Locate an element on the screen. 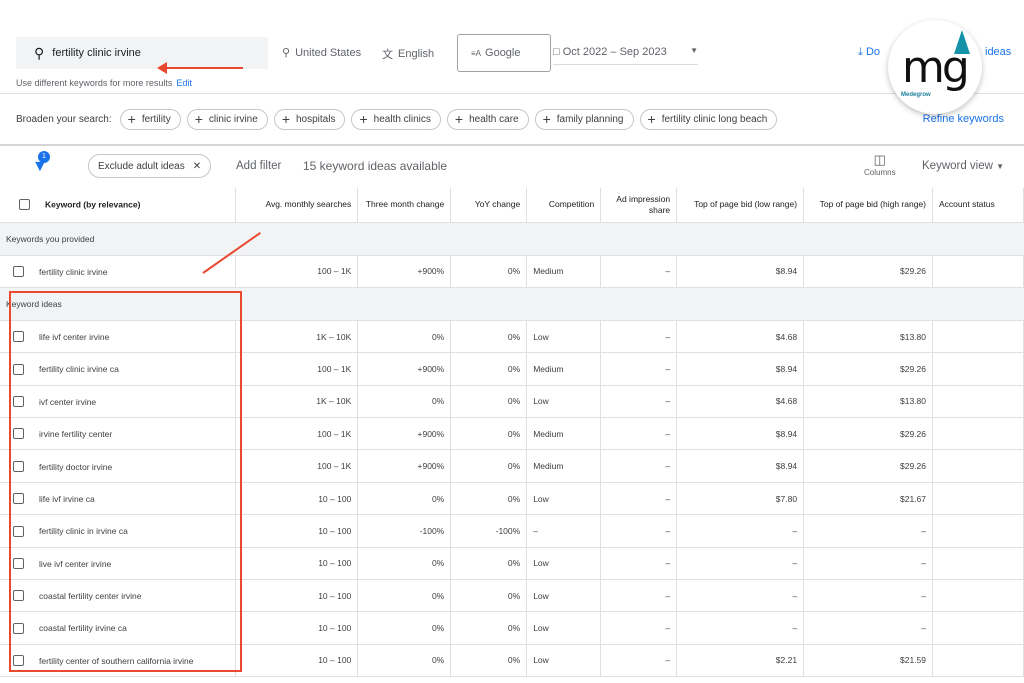 Image resolution: width=1024 pixels, height=683 pixels. chip-fertility: + fertility is located at coordinates (150, 119).